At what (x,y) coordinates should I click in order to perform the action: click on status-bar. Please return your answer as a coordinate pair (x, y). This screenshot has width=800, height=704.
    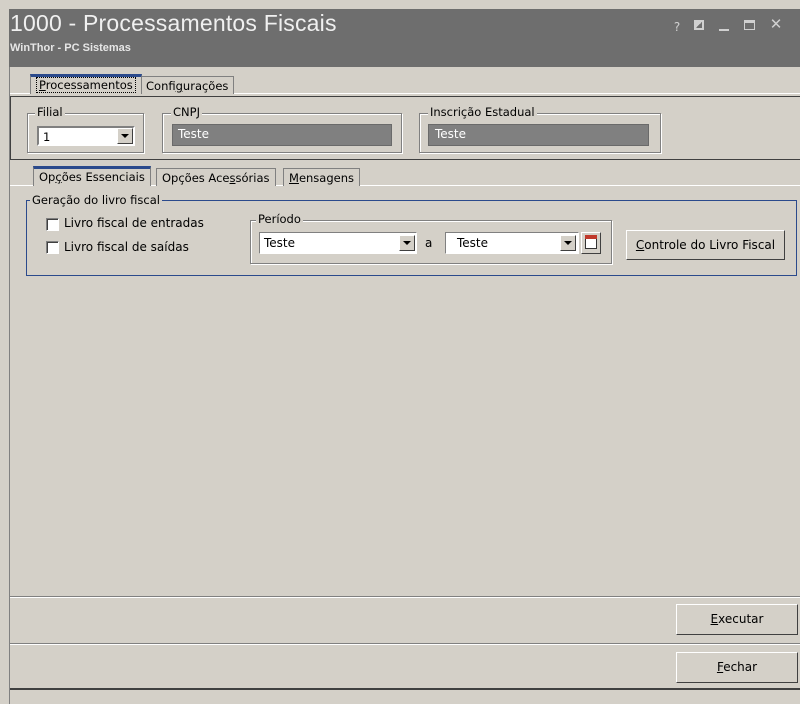
    Looking at the image, I should click on (405, 696).